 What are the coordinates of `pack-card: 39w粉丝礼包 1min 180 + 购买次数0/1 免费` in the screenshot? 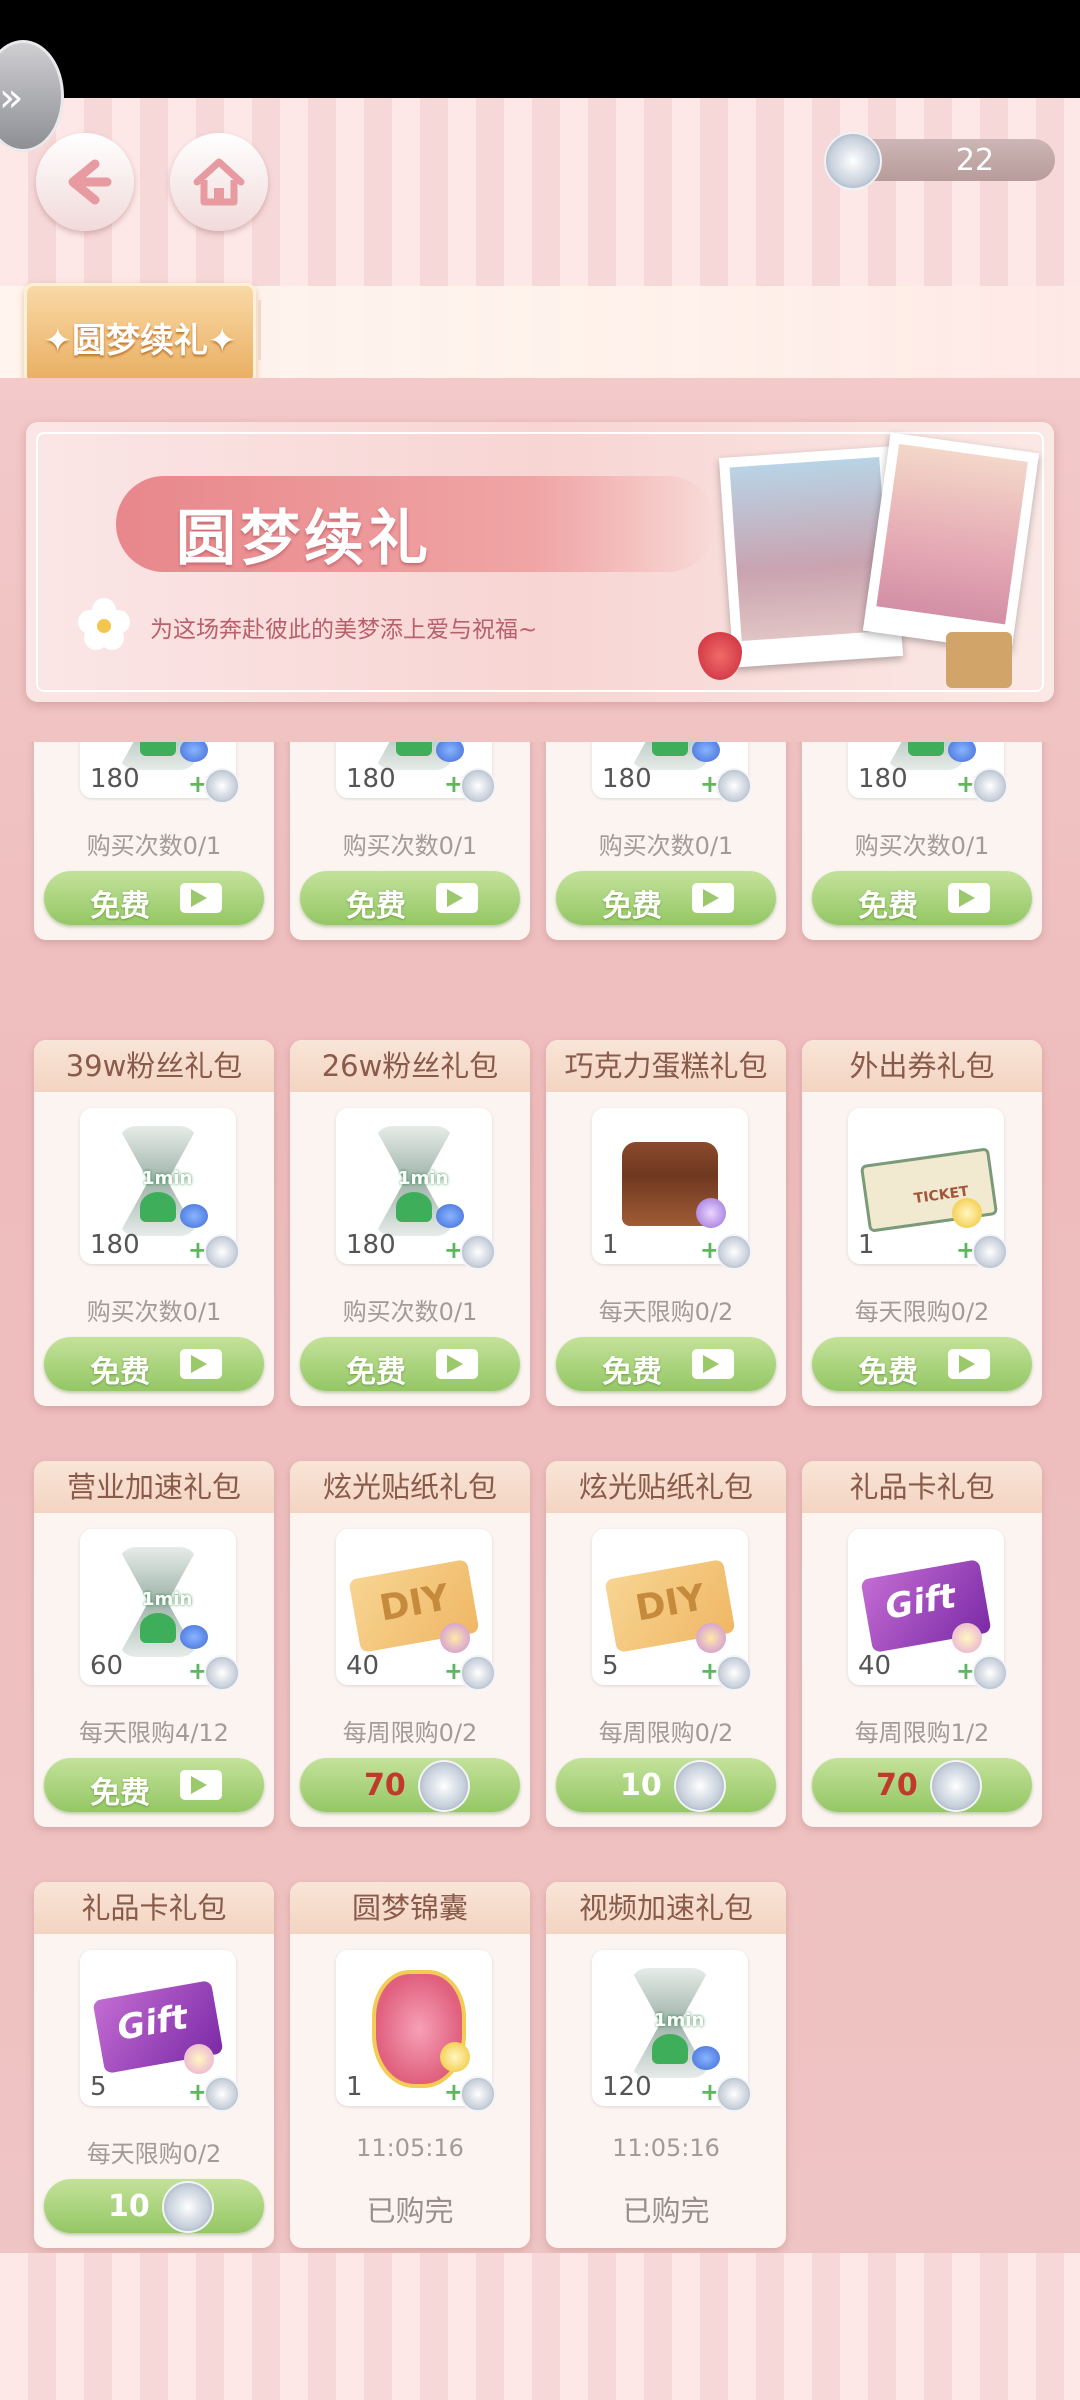 It's located at (154, 1223).